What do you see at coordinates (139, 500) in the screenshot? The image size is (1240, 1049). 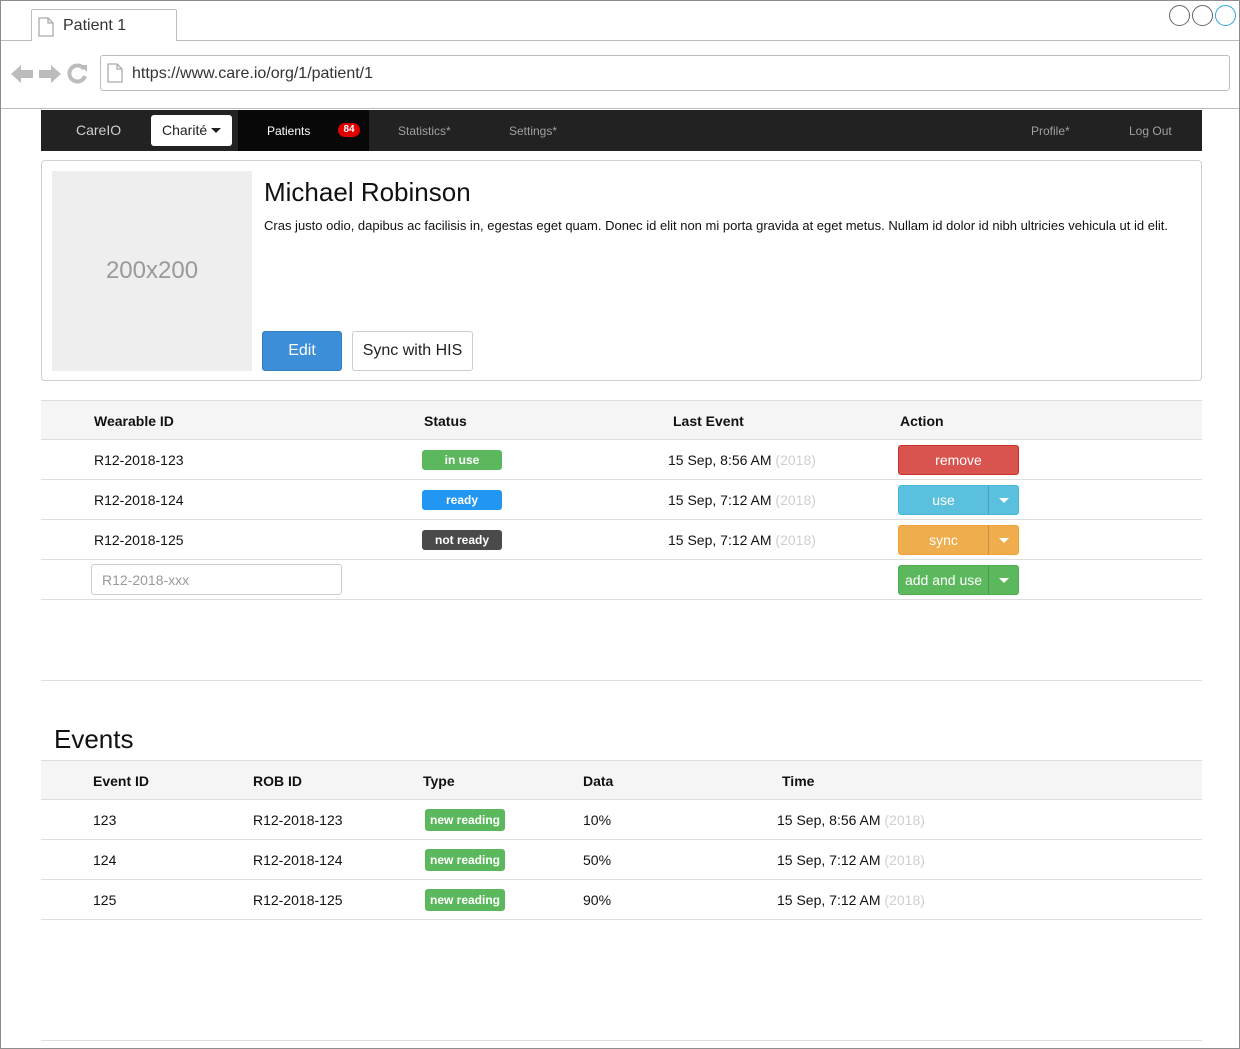 I see `wearable-id: R12-2018-124` at bounding box center [139, 500].